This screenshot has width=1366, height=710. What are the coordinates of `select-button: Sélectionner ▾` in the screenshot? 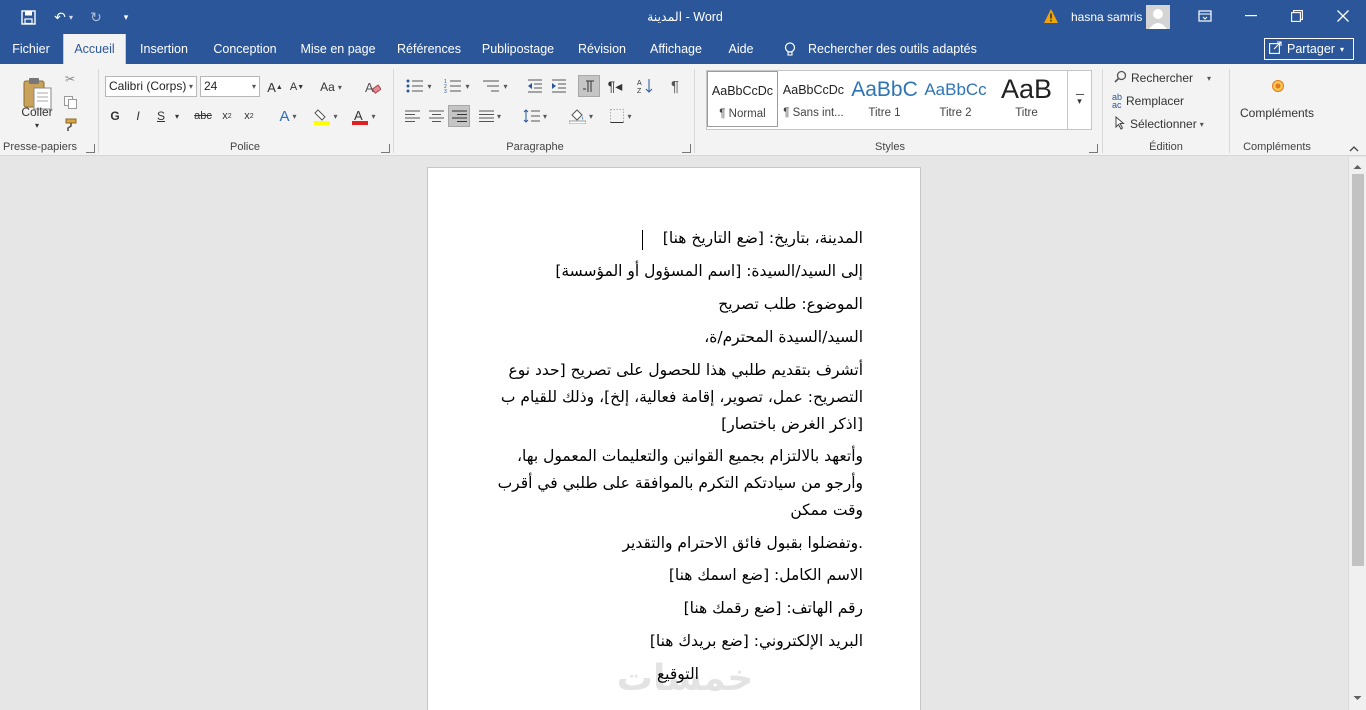 It's located at (1159, 124).